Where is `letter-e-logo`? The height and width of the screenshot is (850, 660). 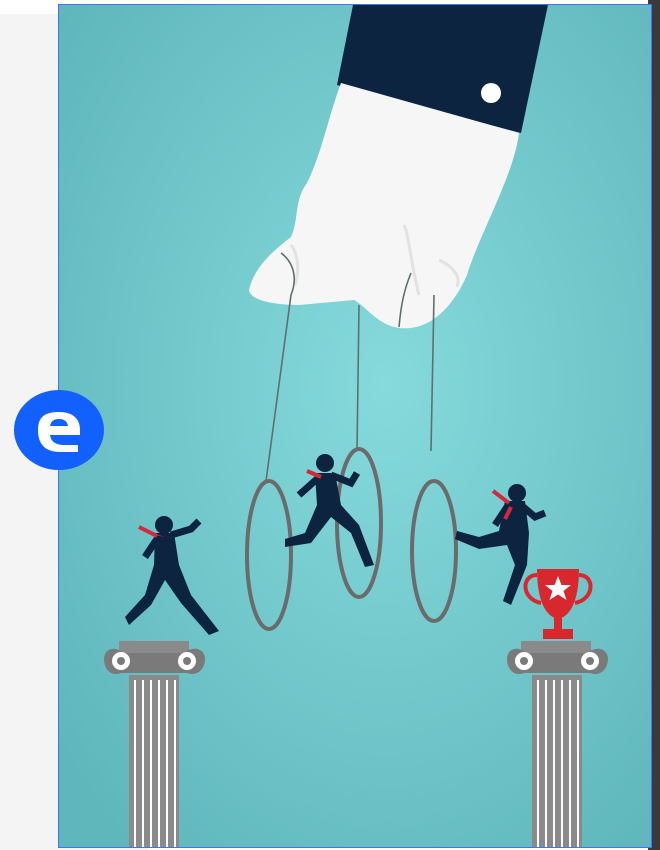 letter-e-logo is located at coordinates (59, 432).